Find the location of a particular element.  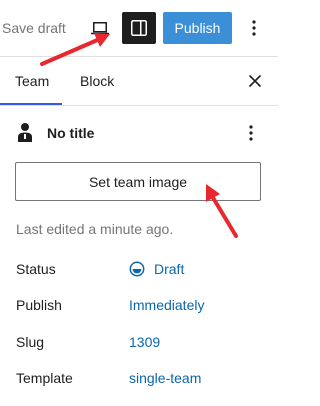

tab-team: Team is located at coordinates (32, 81).